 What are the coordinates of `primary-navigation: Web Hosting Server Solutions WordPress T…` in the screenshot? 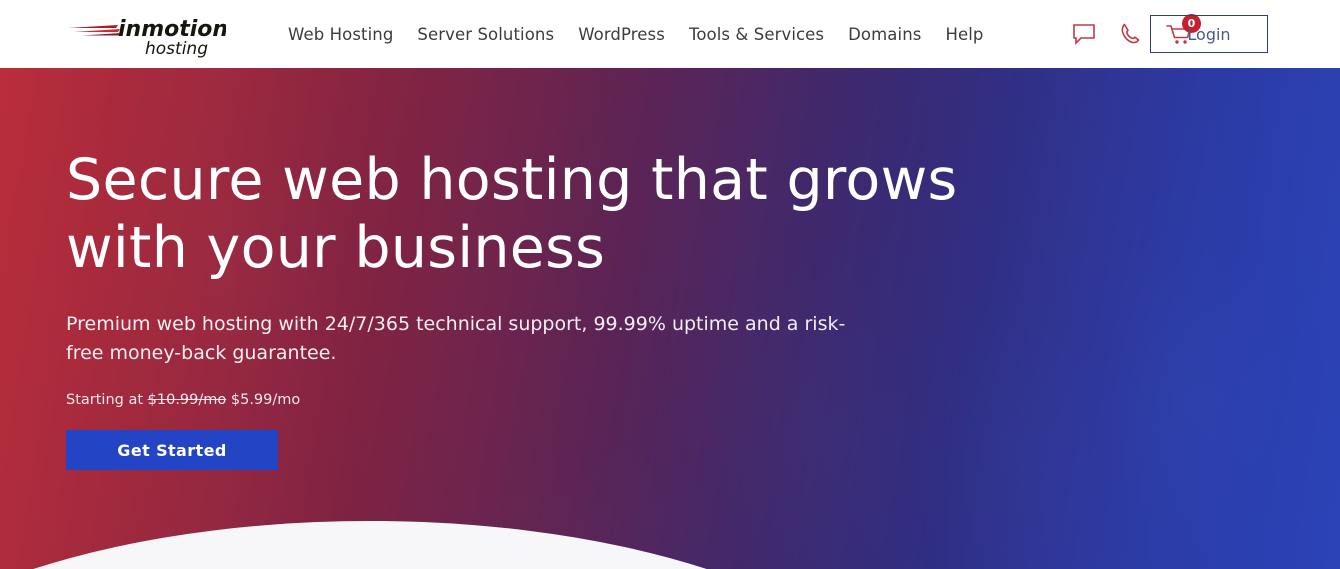 It's located at (635, 34).